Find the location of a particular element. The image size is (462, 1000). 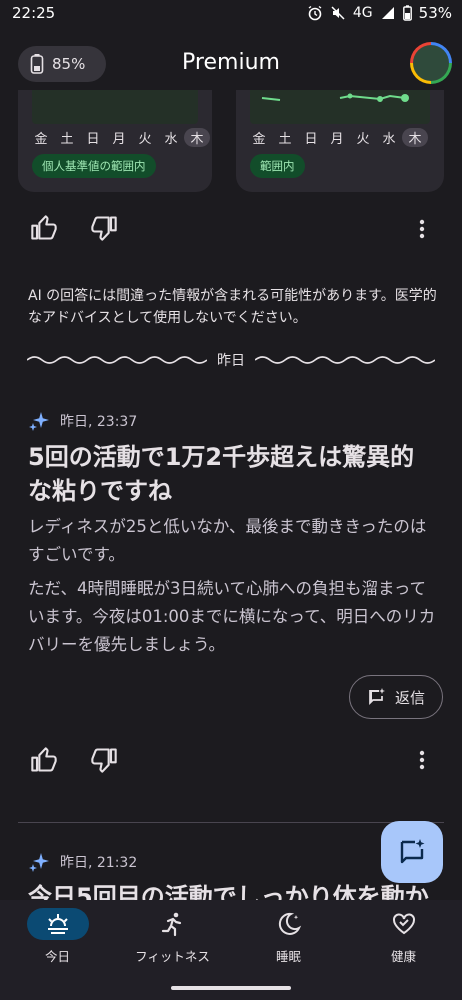

status-bar: 22:25 4G 53% is located at coordinates (231, 14).